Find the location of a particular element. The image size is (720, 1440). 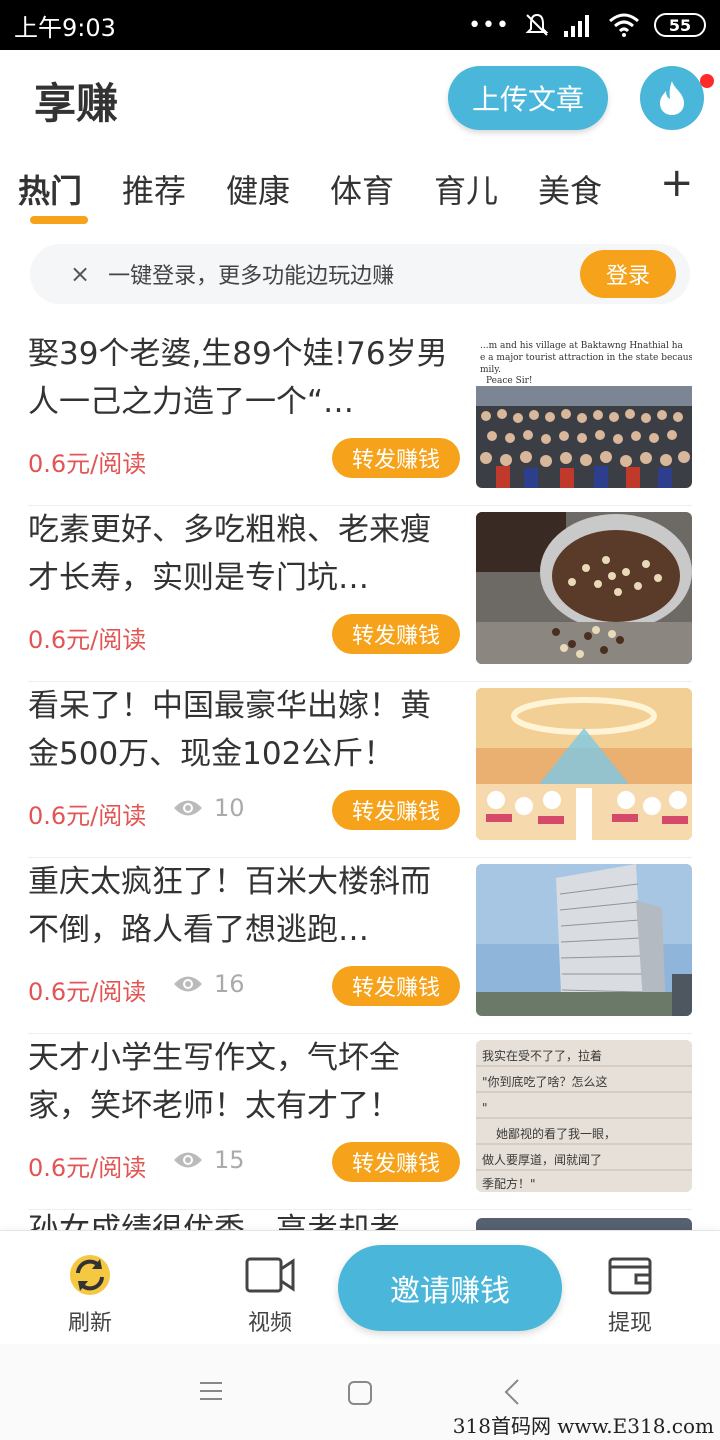

article-item: 重庆太疯狂了！百米大楼斜而不倒，路人看了想逃跑… 0.6元/阅读 16 转发赚钱 is located at coordinates (360, 946).